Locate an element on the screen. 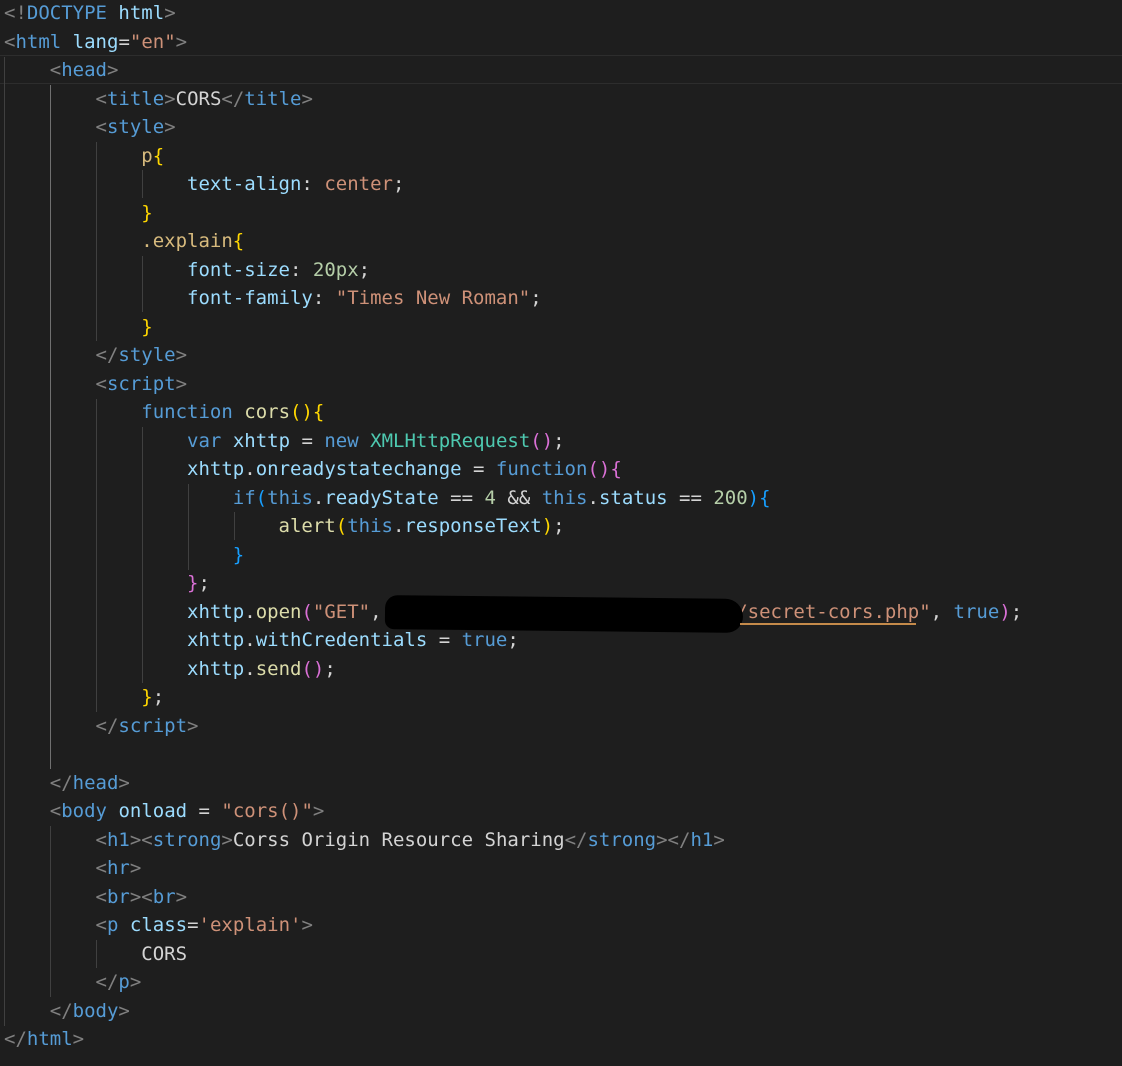 The height and width of the screenshot is (1066, 1122). code-line: </html> is located at coordinates (44, 1039).